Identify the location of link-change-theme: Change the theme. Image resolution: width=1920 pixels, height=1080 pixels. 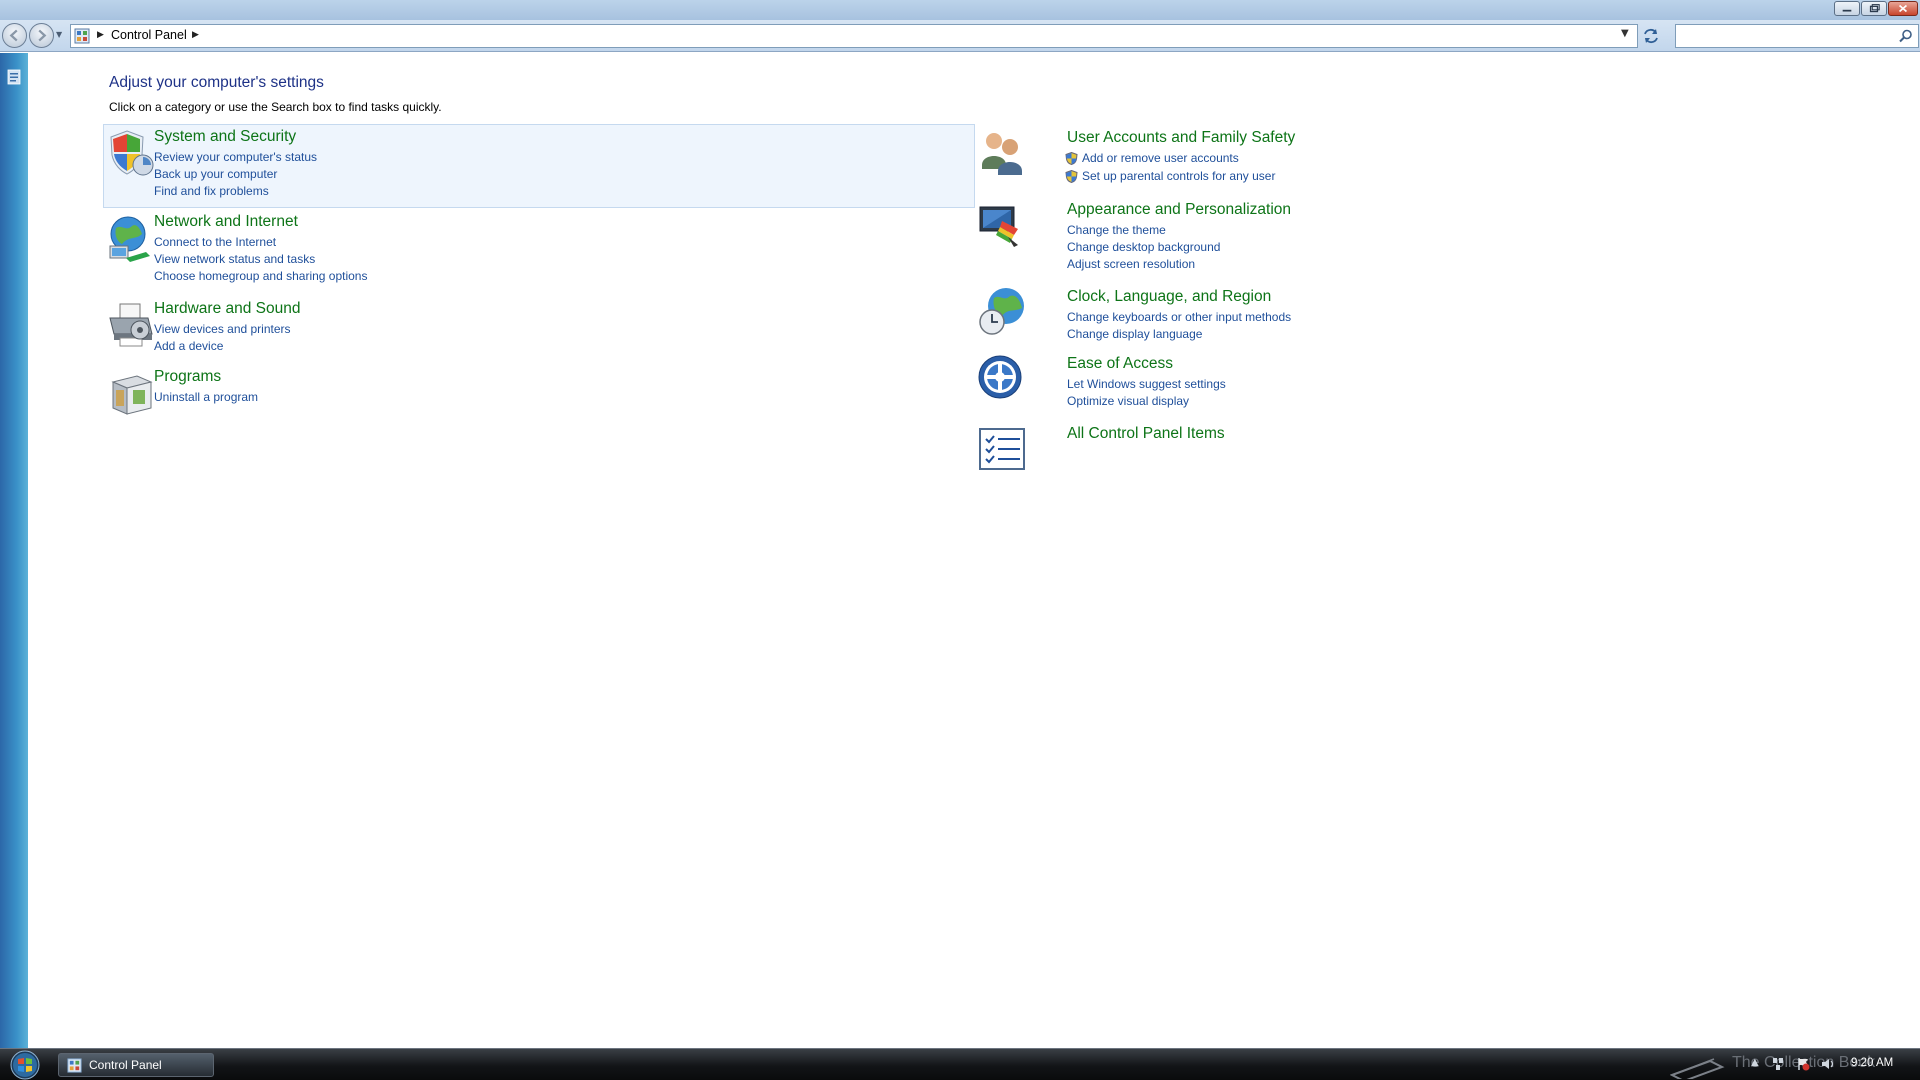
(1116, 230).